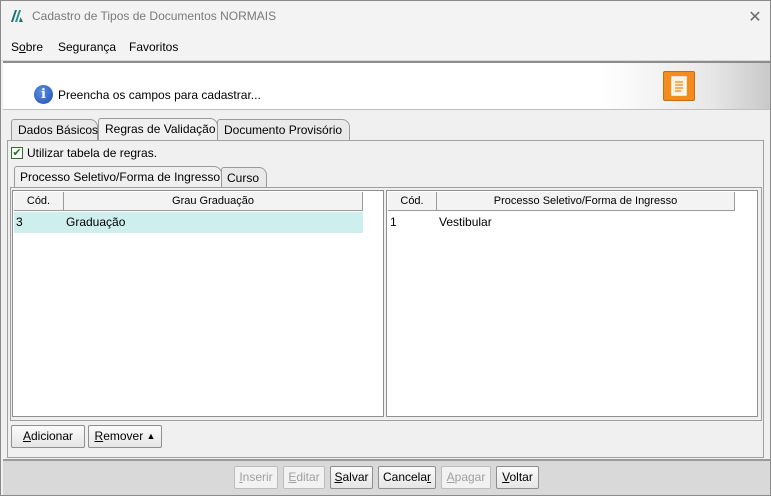 This screenshot has height=496, width=771. Describe the element at coordinates (158, 129) in the screenshot. I see `tab-regras-de-validacao: Regras de Validação` at that location.